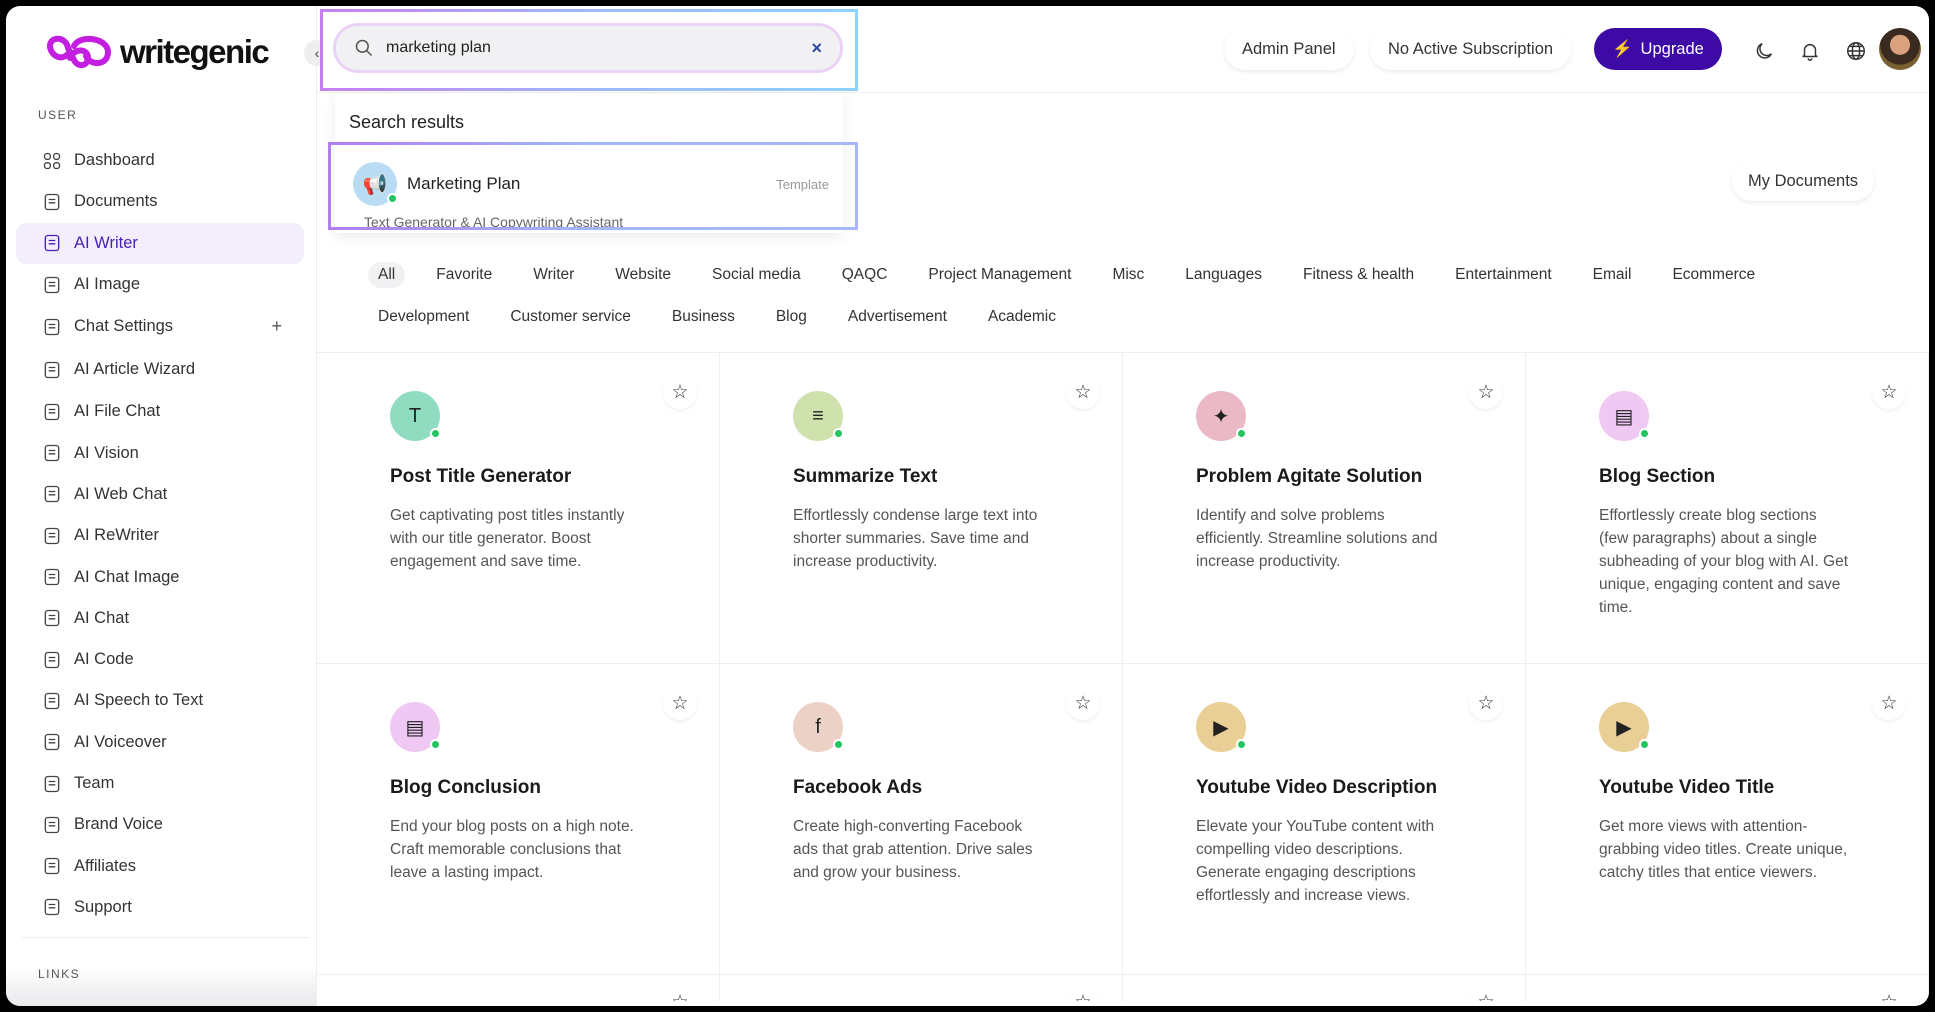 The image size is (1935, 1012). I want to click on speaker-icon, so click(52, 742).